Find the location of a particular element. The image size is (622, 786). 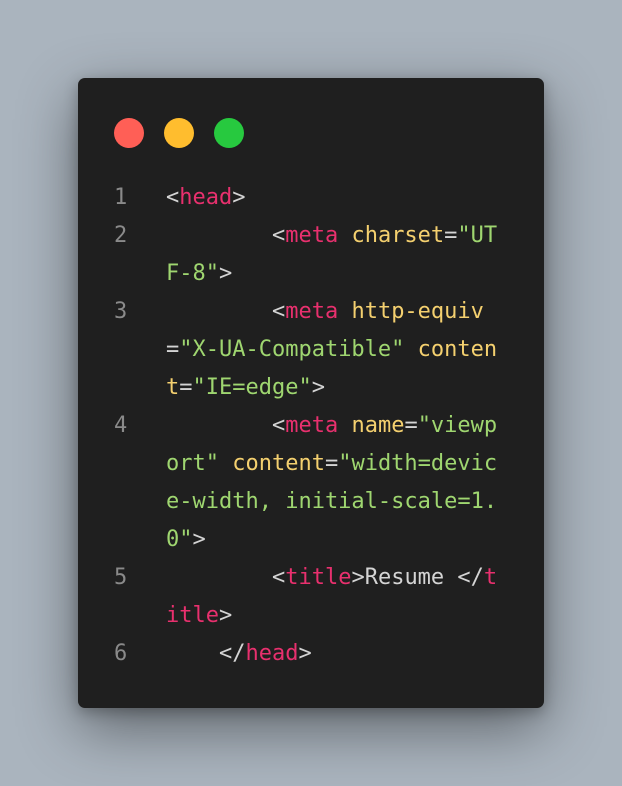

line-number: 1 is located at coordinates (121, 197).